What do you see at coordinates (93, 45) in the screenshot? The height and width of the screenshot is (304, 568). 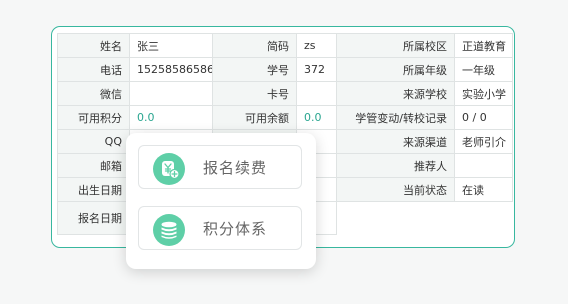 I see `name-label: 姓名` at bounding box center [93, 45].